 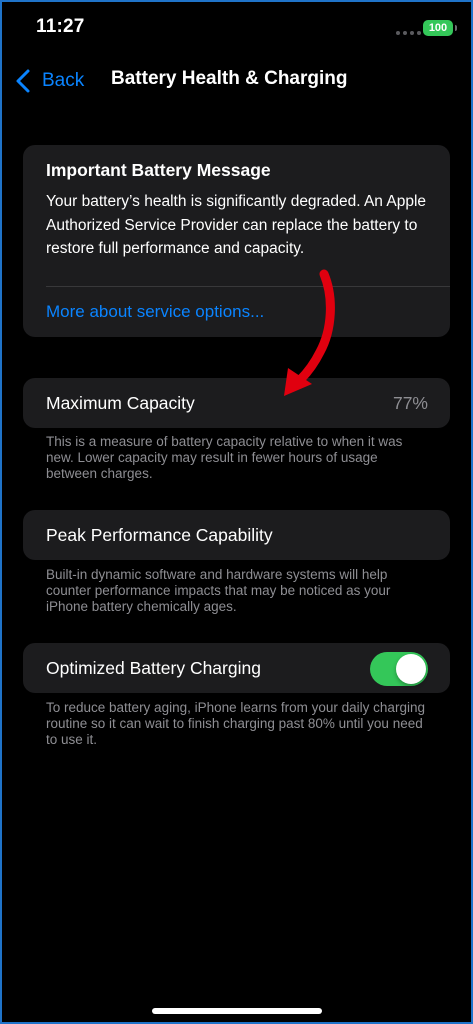 I want to click on peak-performance-row: Peak Performance Capability, so click(x=236, y=535).